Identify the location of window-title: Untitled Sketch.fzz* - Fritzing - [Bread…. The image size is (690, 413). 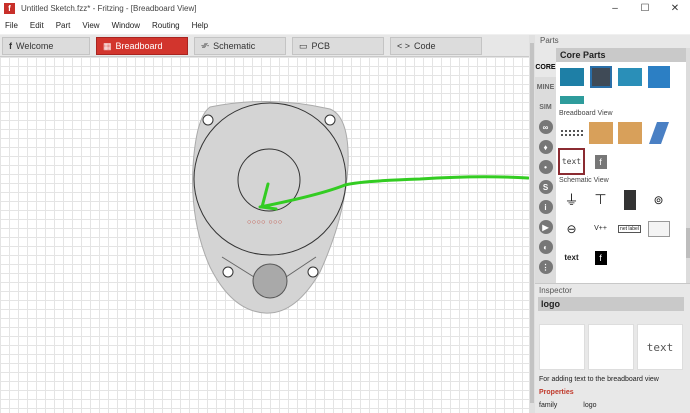
(109, 8).